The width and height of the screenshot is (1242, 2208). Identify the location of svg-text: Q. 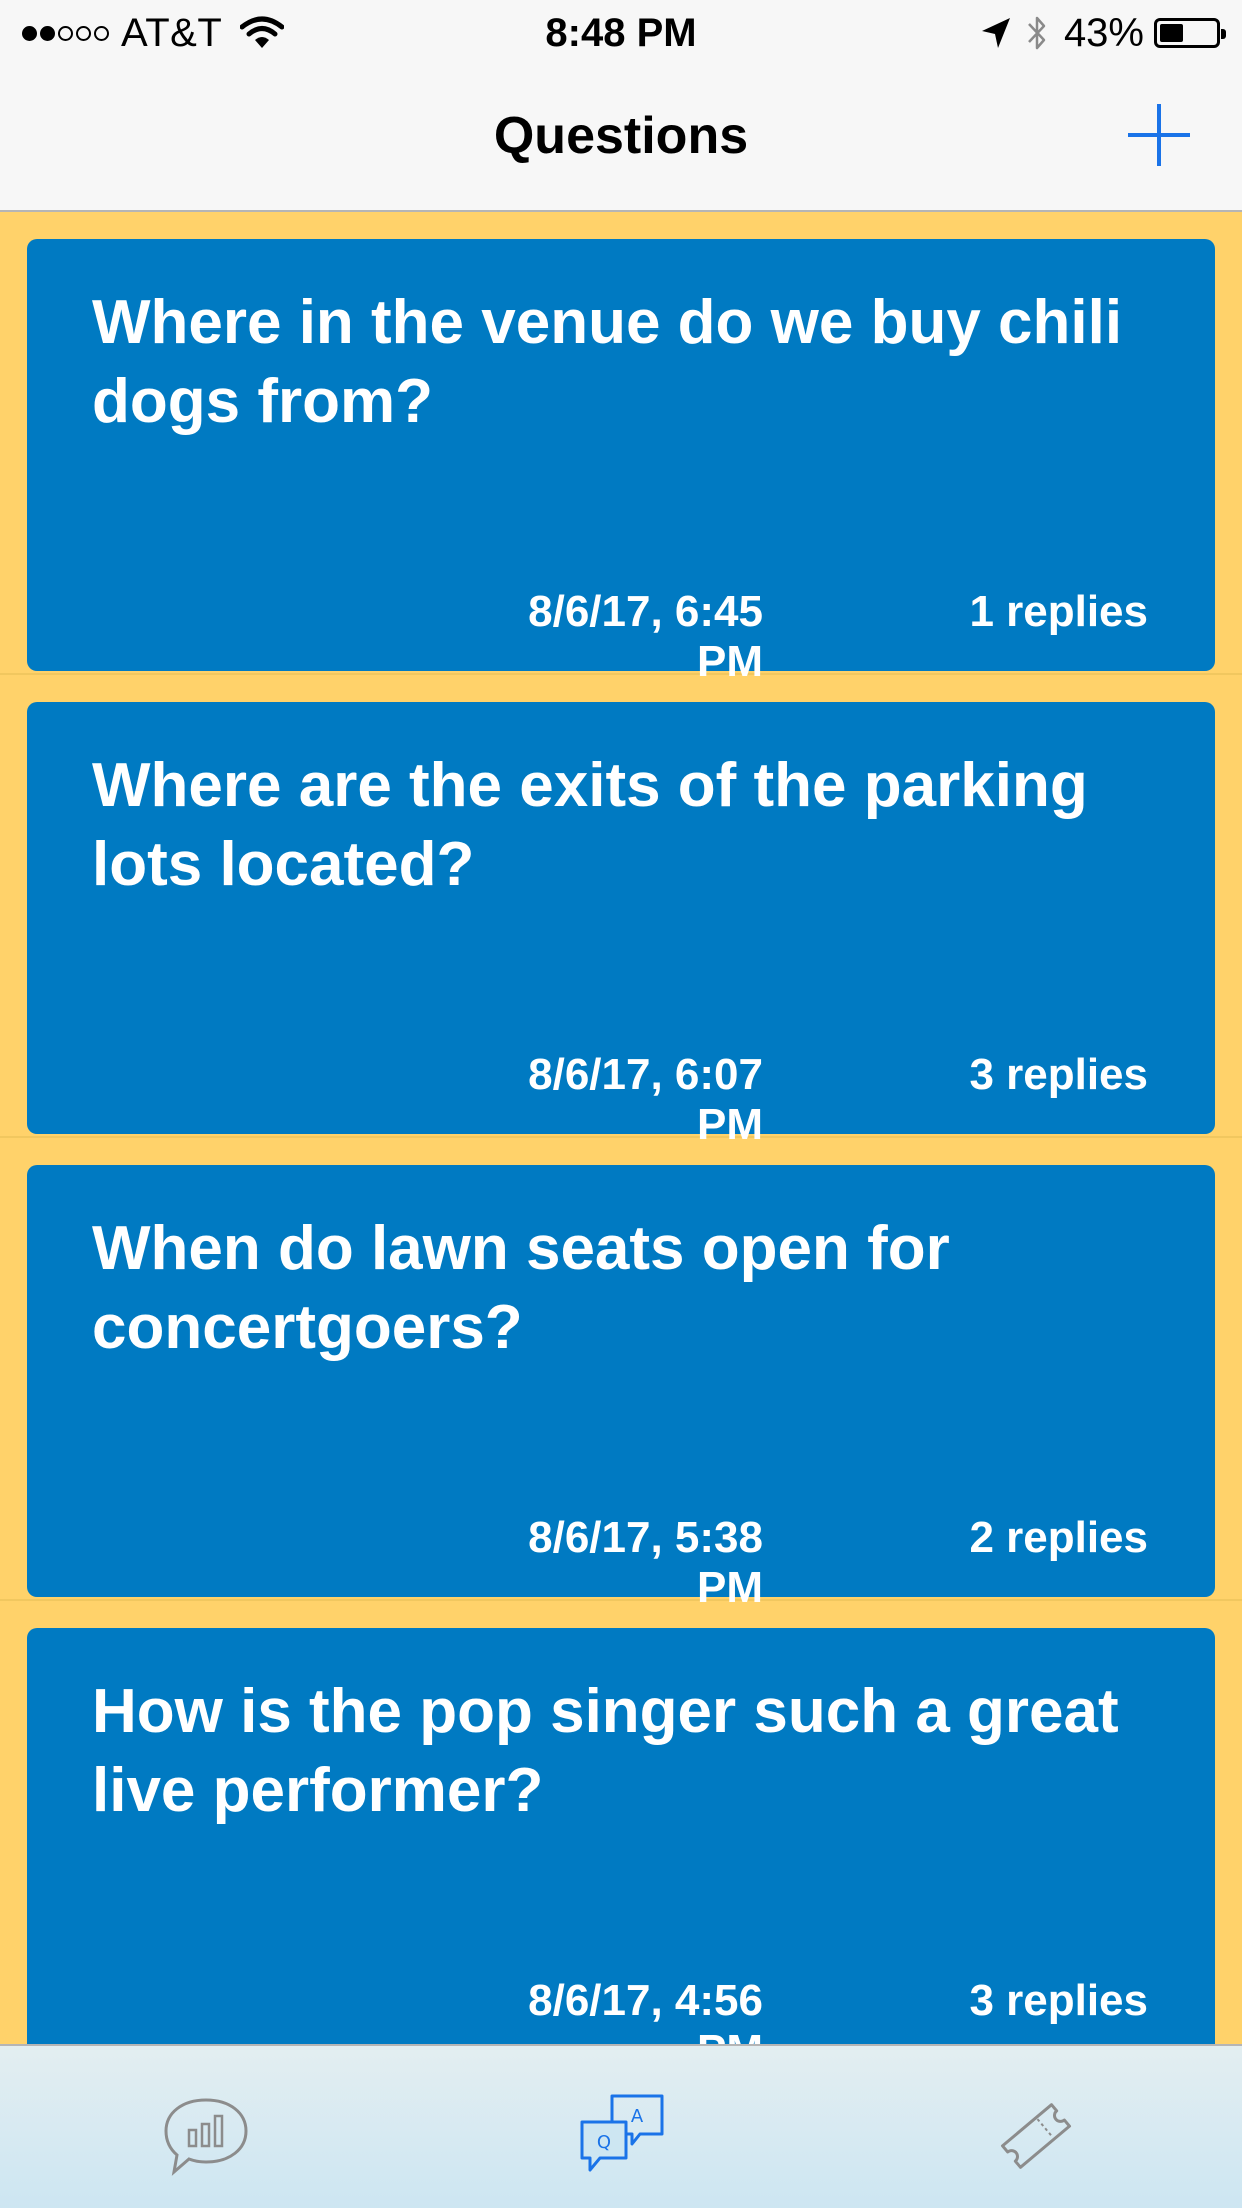
(604, 2142).